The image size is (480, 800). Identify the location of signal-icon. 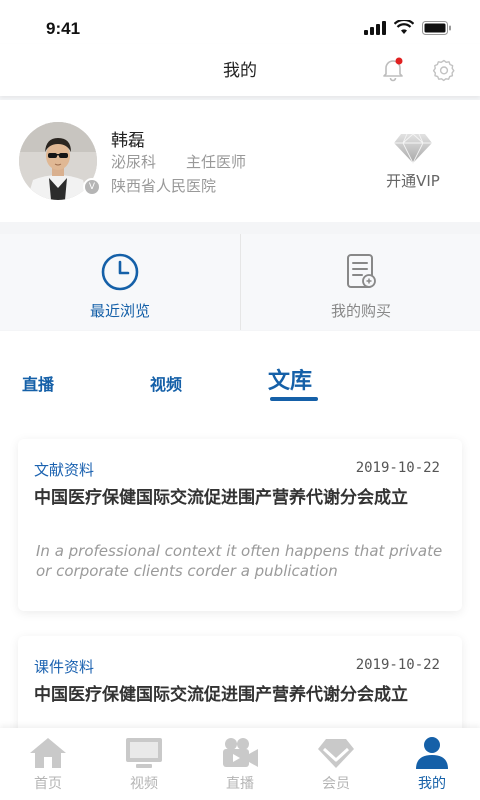
(375, 27).